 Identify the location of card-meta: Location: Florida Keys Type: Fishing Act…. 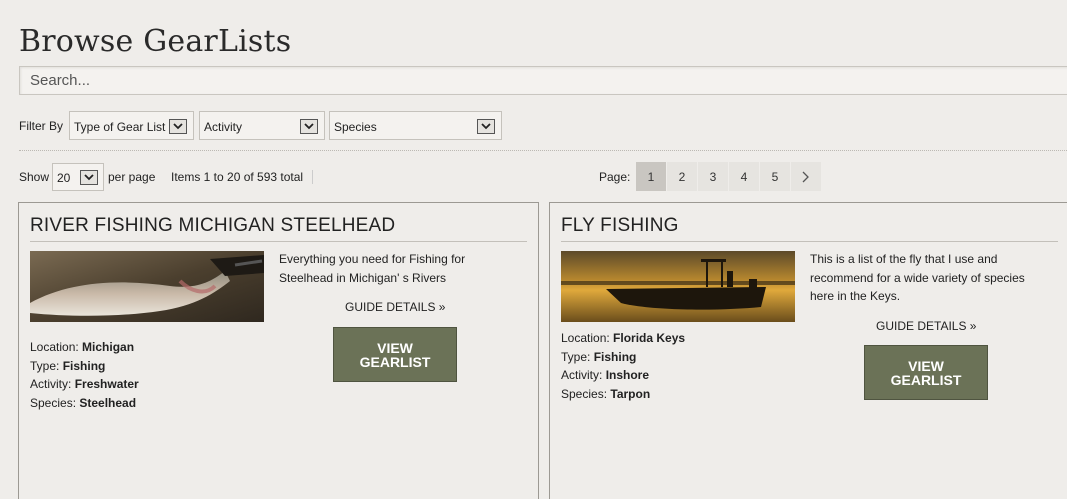
(623, 366).